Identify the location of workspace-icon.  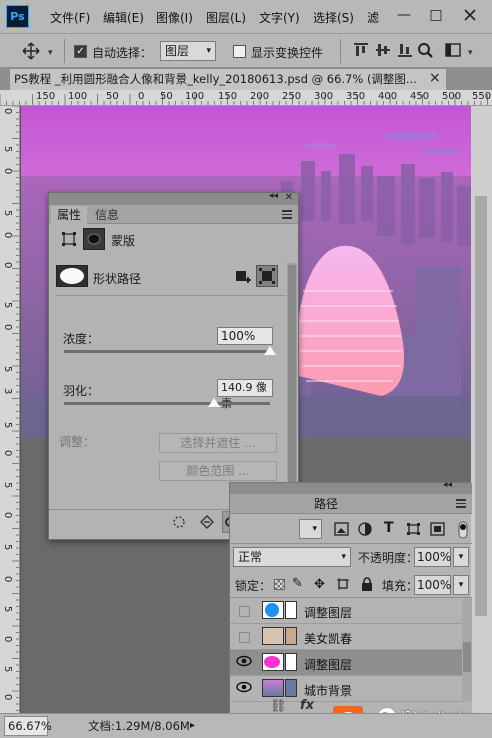
(453, 51).